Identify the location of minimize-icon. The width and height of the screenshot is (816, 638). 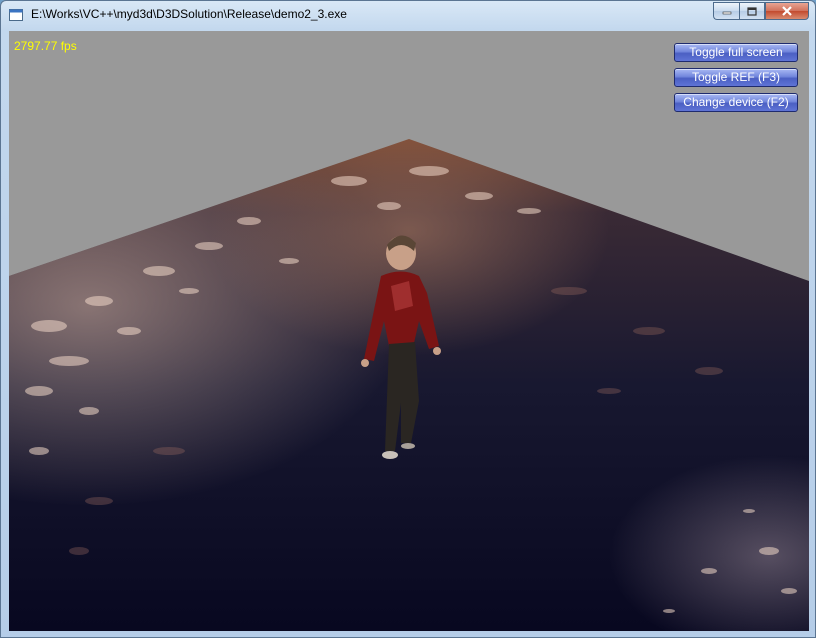
(726, 13).